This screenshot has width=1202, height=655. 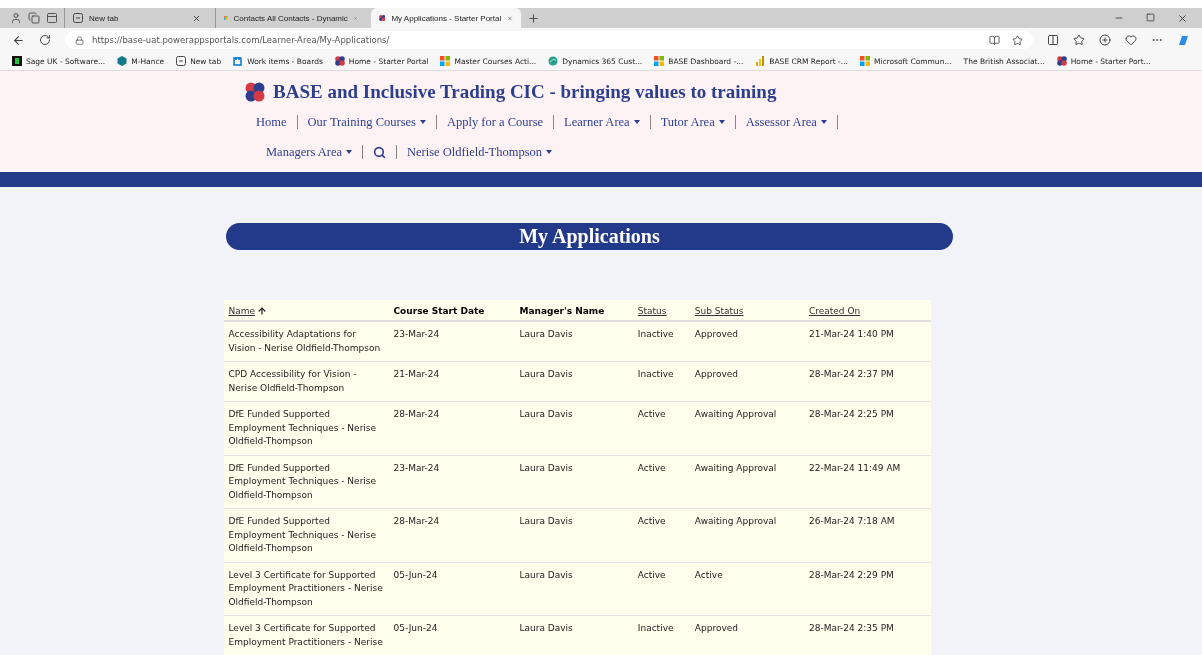 I want to click on column-header-link: Name, so click(x=248, y=311).